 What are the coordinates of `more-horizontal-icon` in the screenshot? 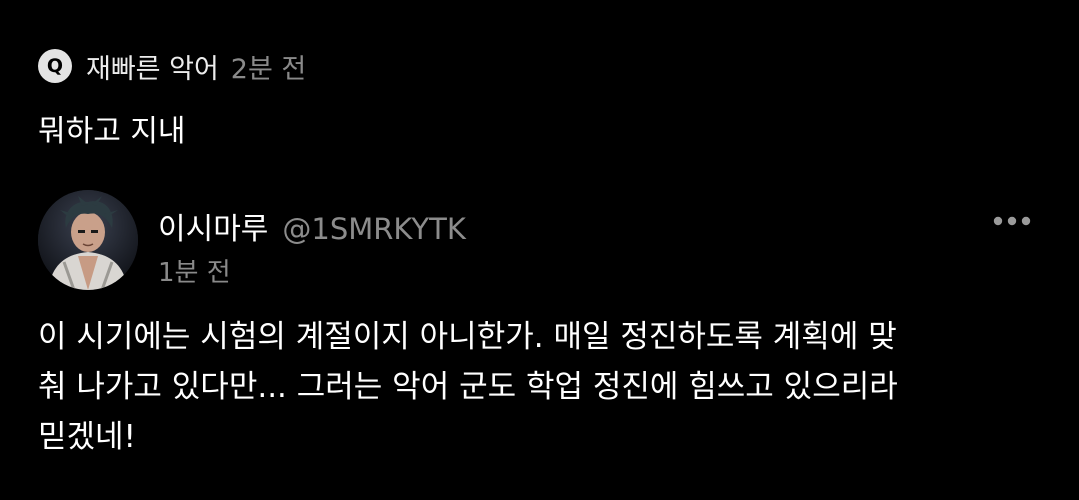 It's located at (1012, 221).